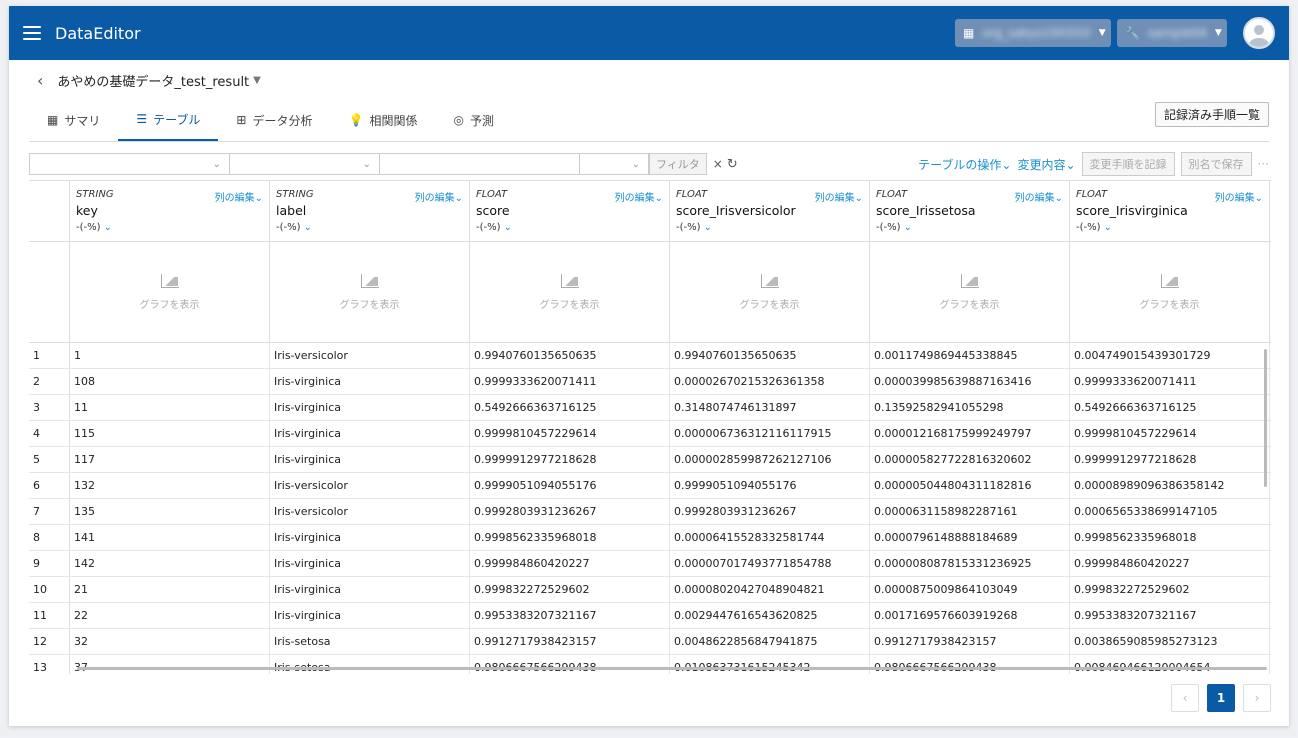  Describe the element at coordinates (1221, 698) in the screenshot. I see `page-1-button: 1` at that location.